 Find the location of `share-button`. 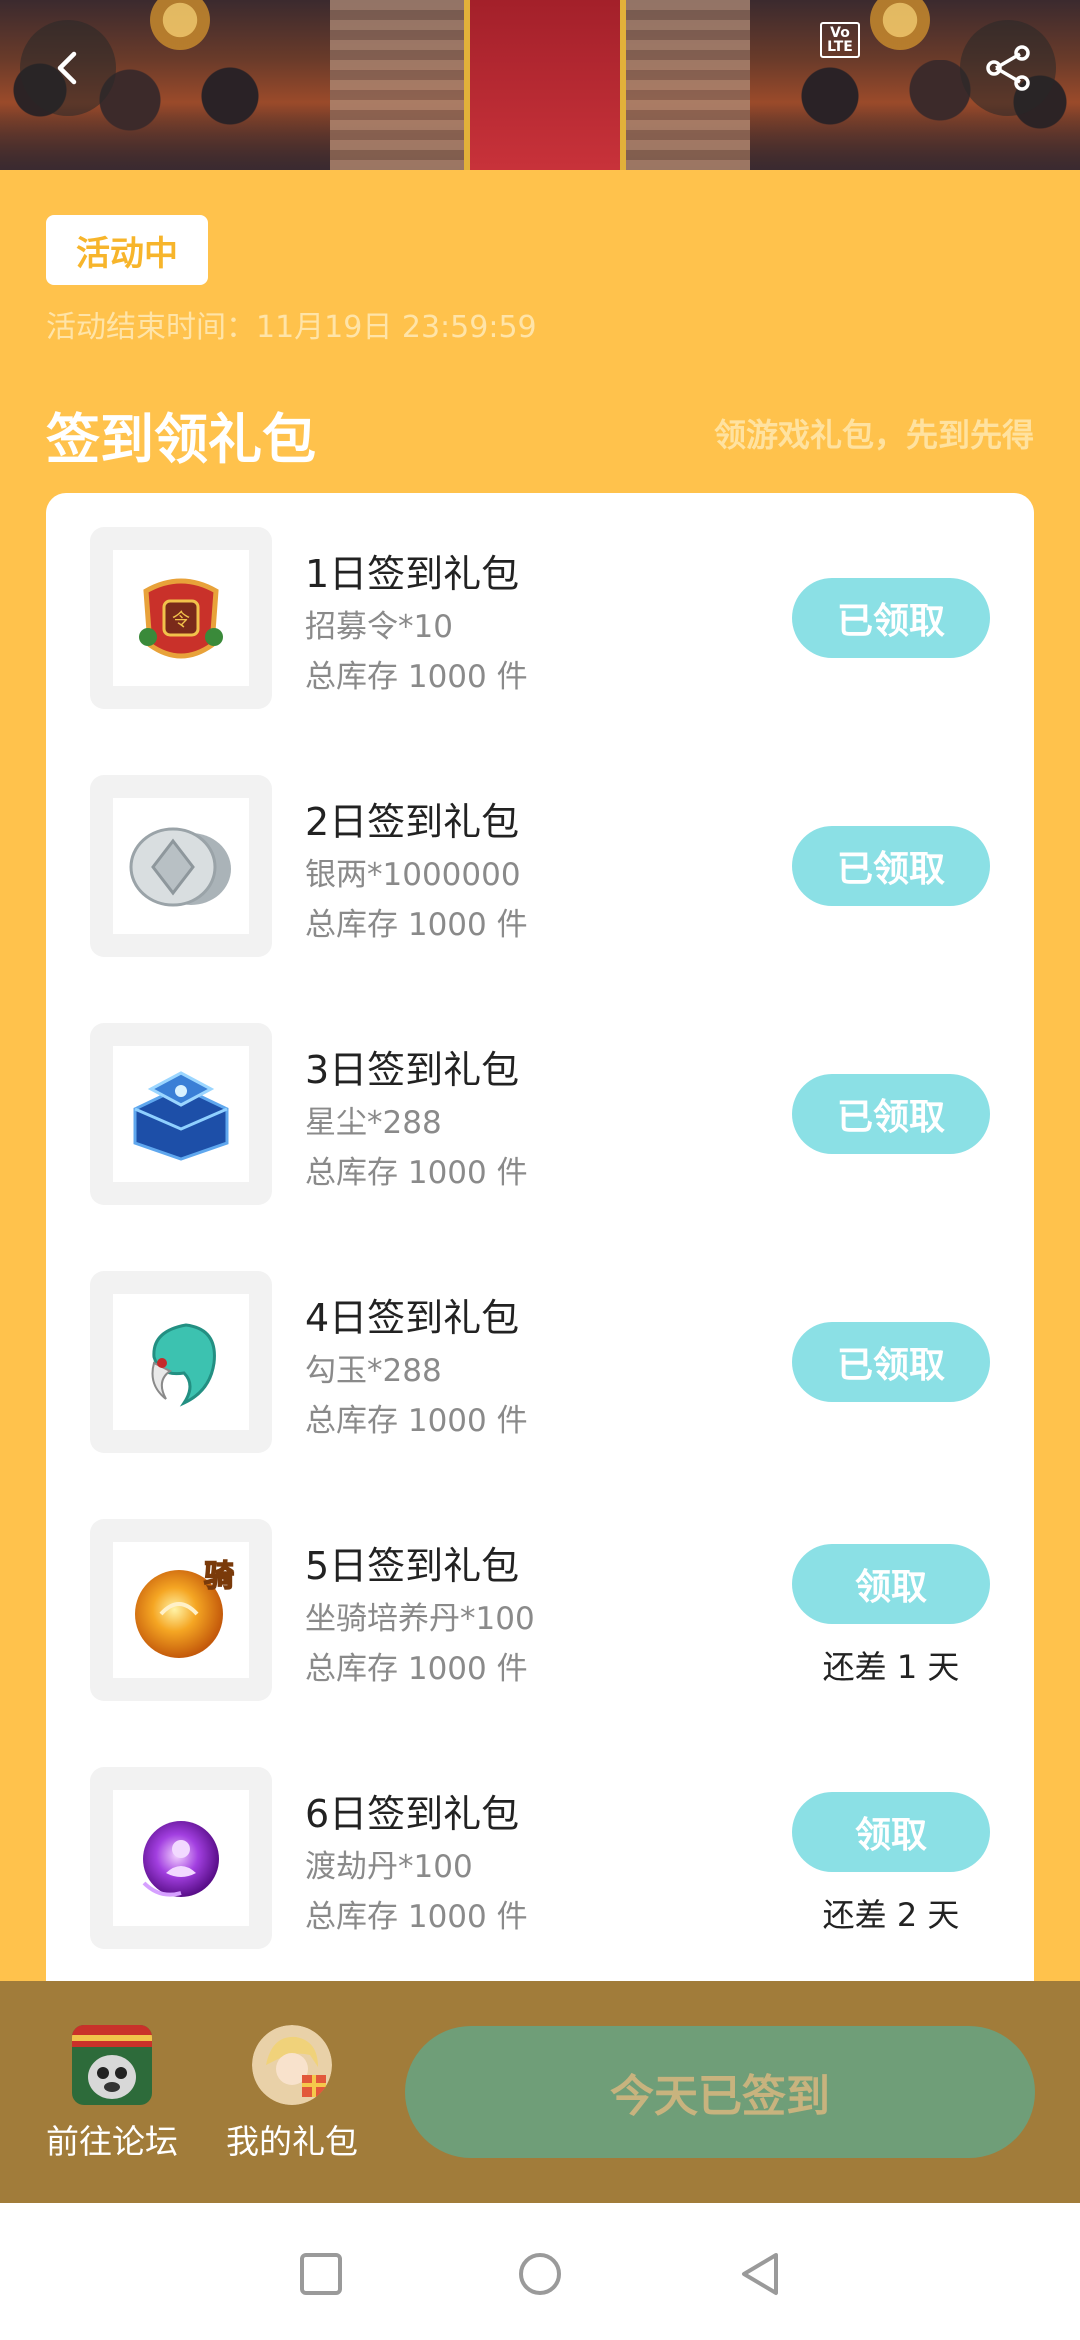

share-button is located at coordinates (1008, 68).